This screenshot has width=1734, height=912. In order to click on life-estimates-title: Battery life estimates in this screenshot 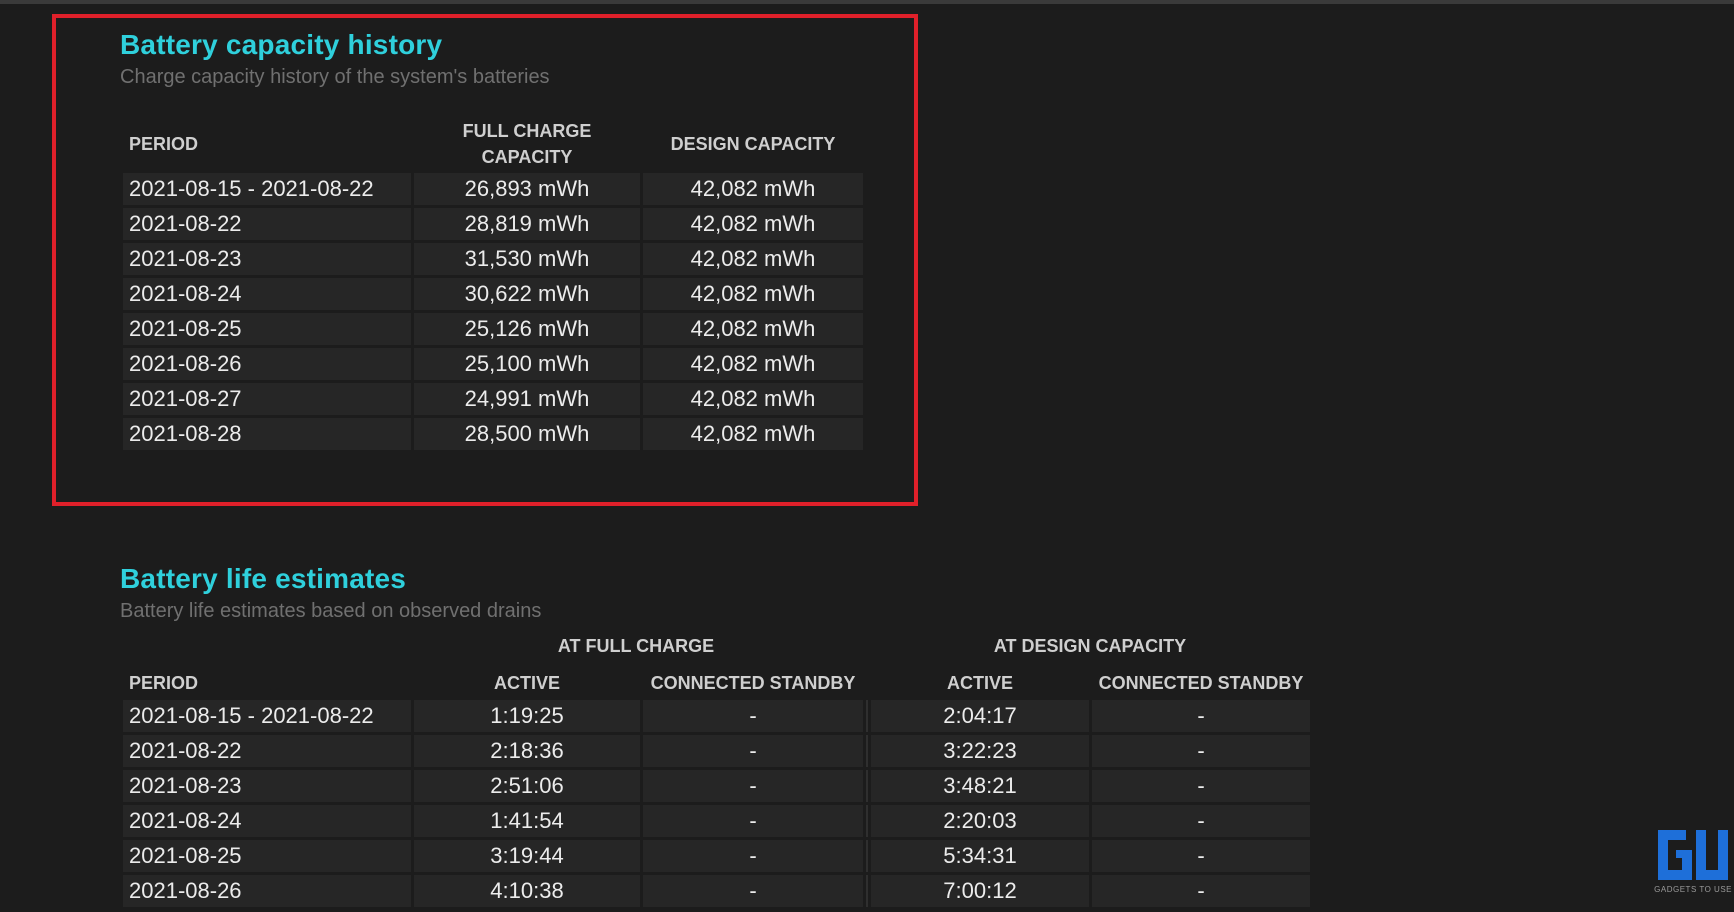, I will do `click(263, 578)`.